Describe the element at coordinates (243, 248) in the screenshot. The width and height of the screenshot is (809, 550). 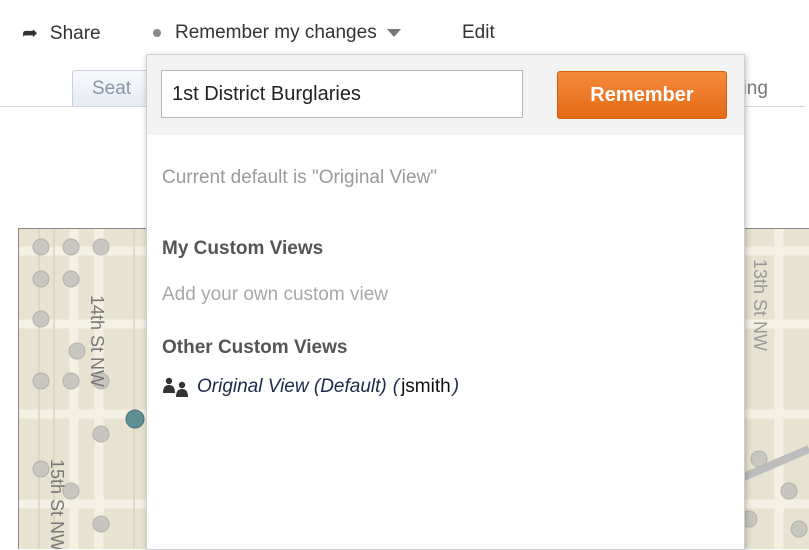
I see `my-custom-views-heading: My Custom Views` at that location.